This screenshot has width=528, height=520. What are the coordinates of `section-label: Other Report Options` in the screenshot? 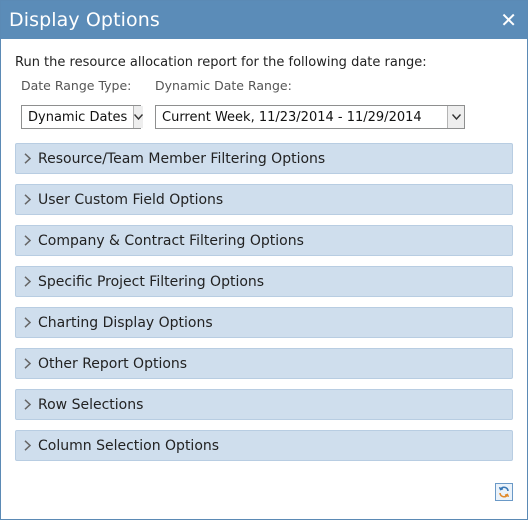 It's located at (113, 363).